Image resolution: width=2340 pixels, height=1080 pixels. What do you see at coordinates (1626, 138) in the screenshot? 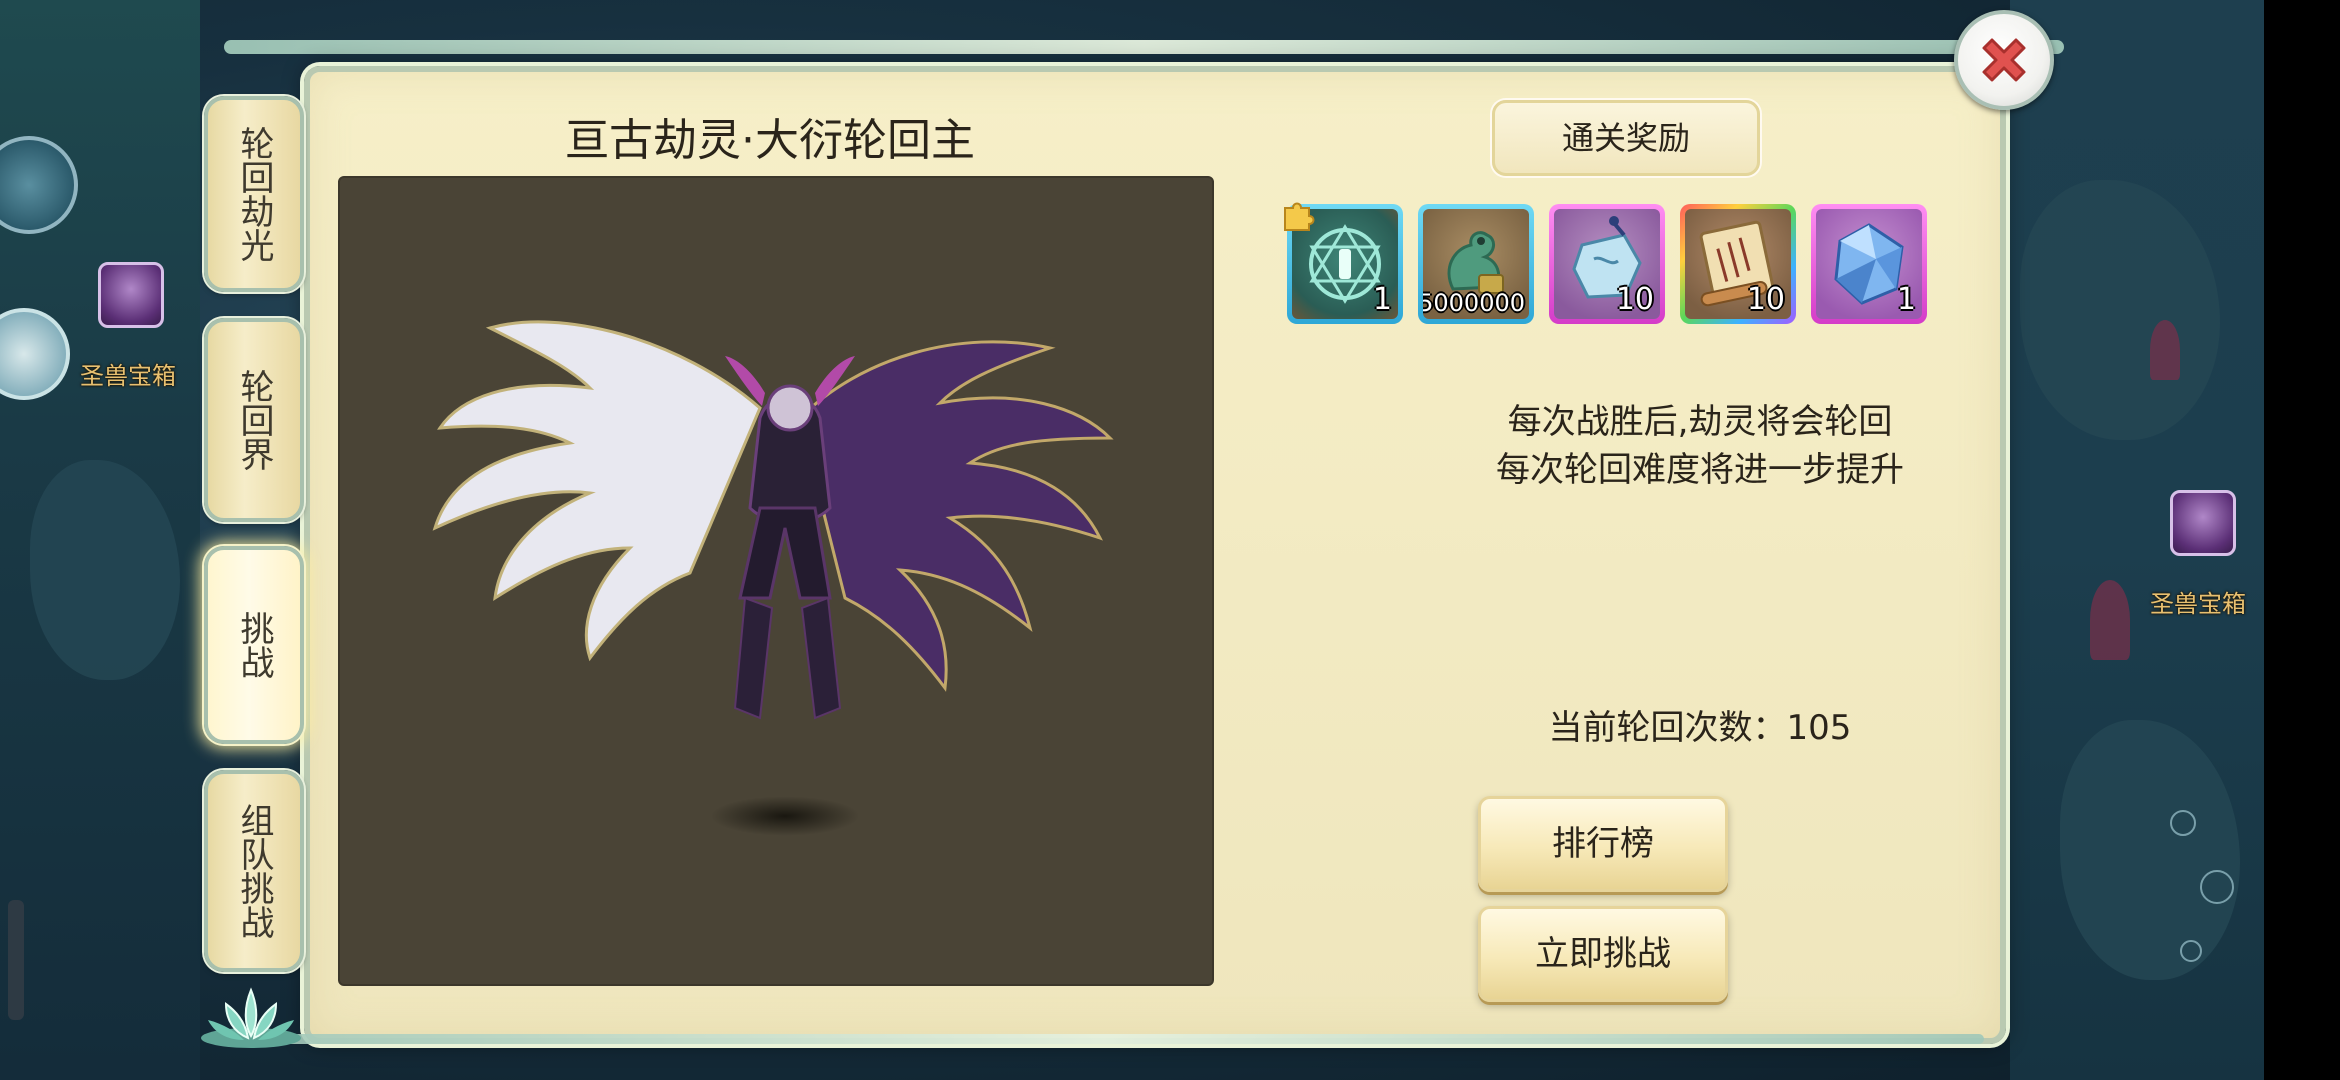
I see `rewards-header: 通关奖励` at bounding box center [1626, 138].